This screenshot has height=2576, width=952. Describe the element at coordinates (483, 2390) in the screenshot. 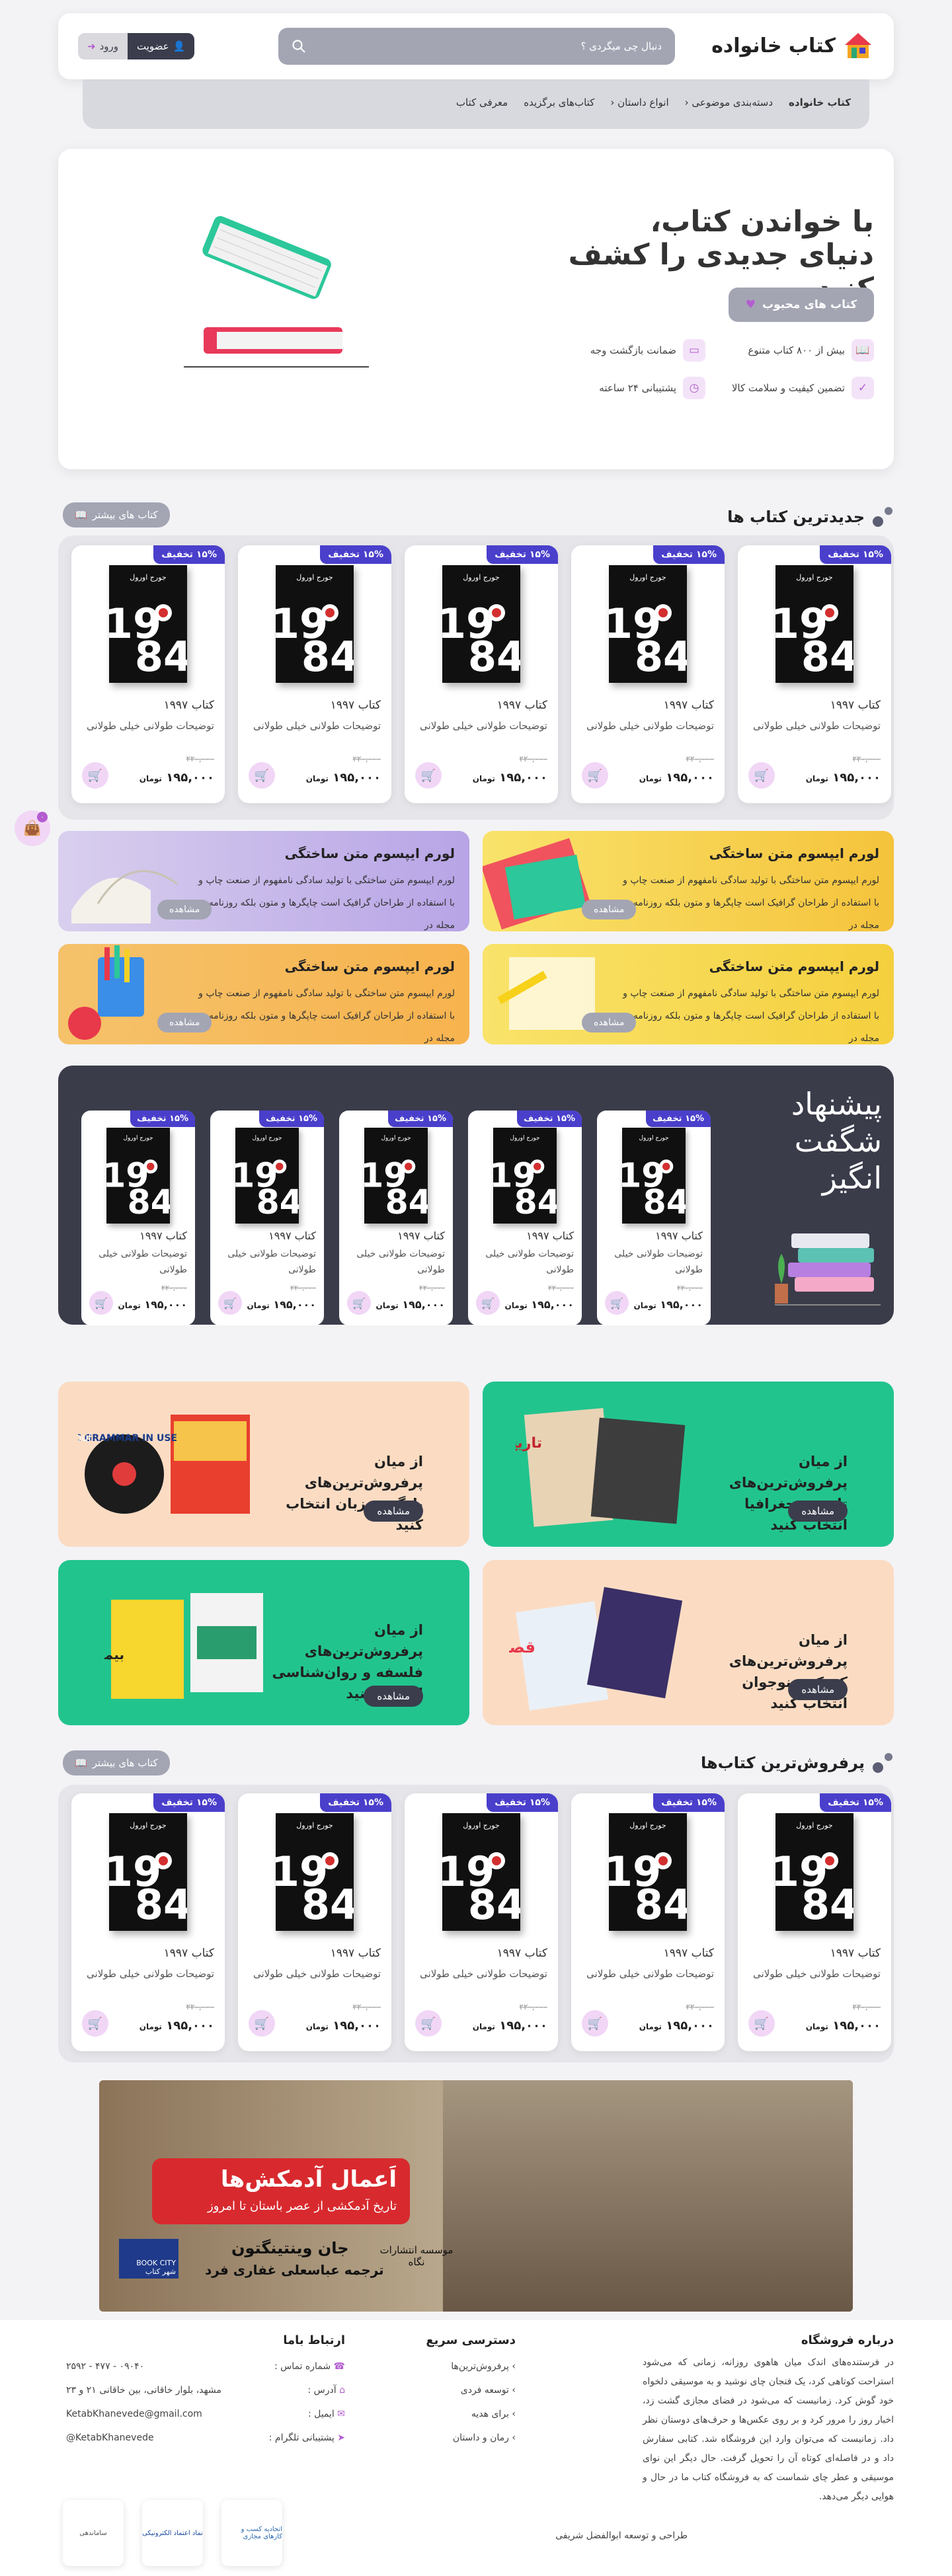

I see `quick-link: › توسعه فردی` at that location.